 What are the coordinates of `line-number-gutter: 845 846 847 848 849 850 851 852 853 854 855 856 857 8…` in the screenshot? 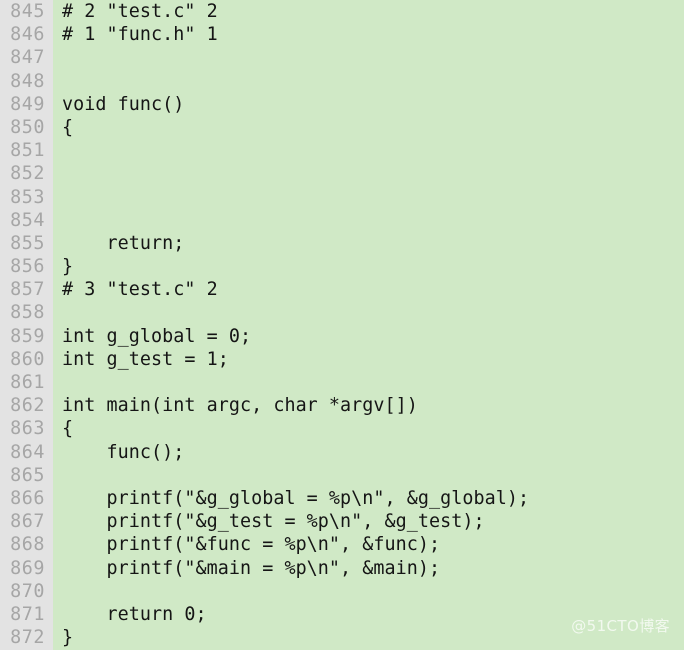 It's located at (26, 325).